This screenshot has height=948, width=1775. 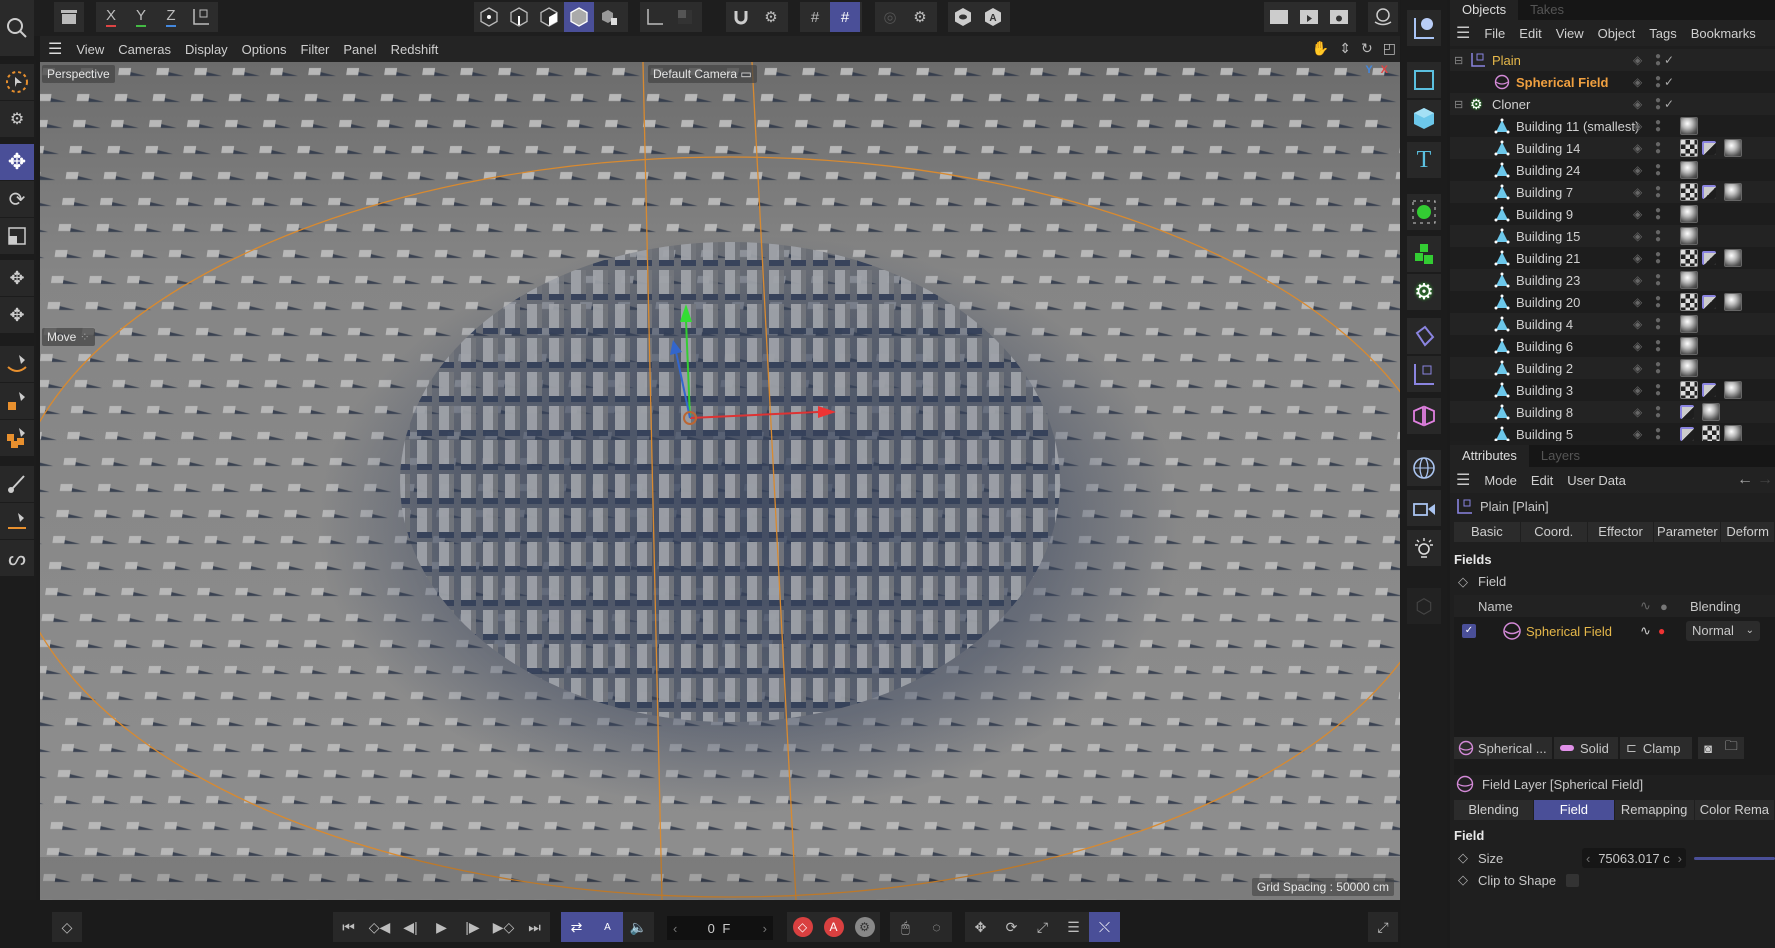 I want to click on keyframe-diamond-icon: ◇, so click(x=1463, y=582).